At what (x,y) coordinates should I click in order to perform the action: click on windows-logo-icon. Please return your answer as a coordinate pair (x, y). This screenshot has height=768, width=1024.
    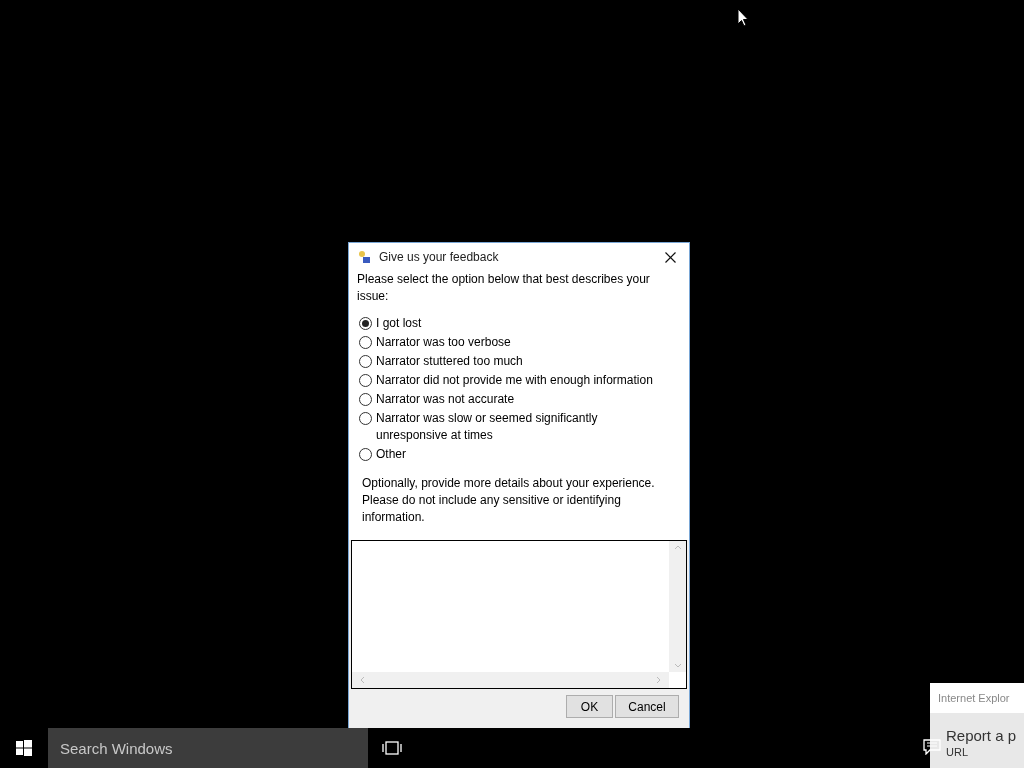
    Looking at the image, I should click on (24, 748).